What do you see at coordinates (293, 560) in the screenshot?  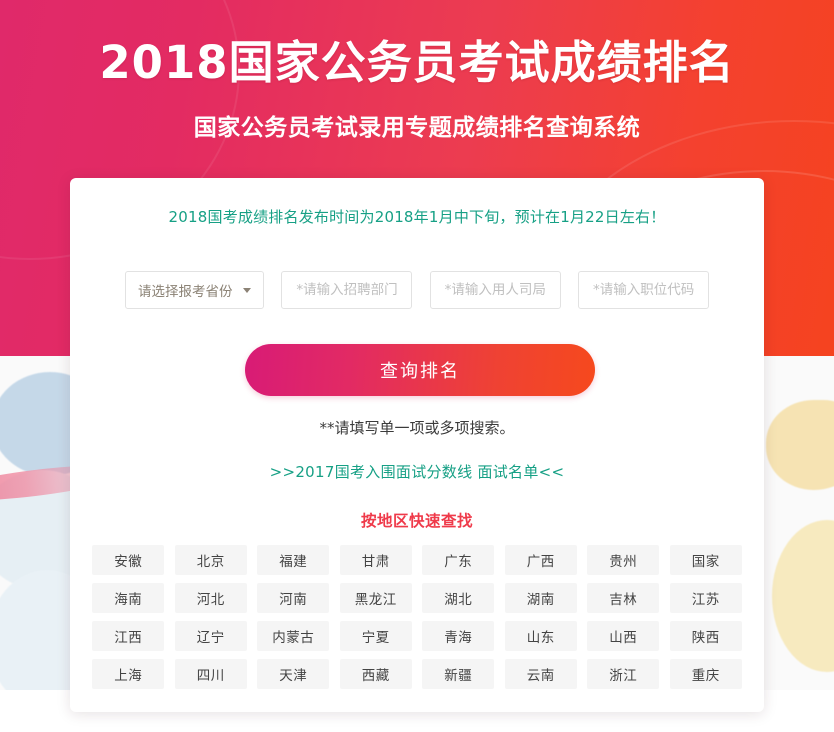 I see `region-button: 福建` at bounding box center [293, 560].